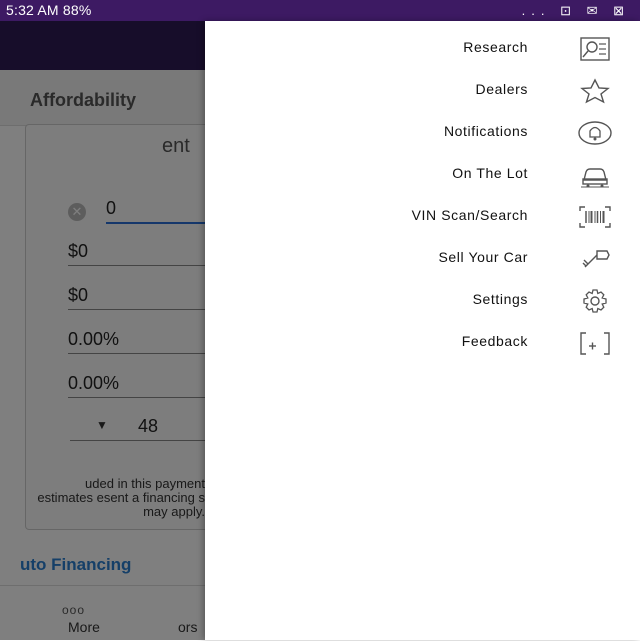  I want to click on menu-item-sell-your-car: Sell Your Car, so click(422, 259).